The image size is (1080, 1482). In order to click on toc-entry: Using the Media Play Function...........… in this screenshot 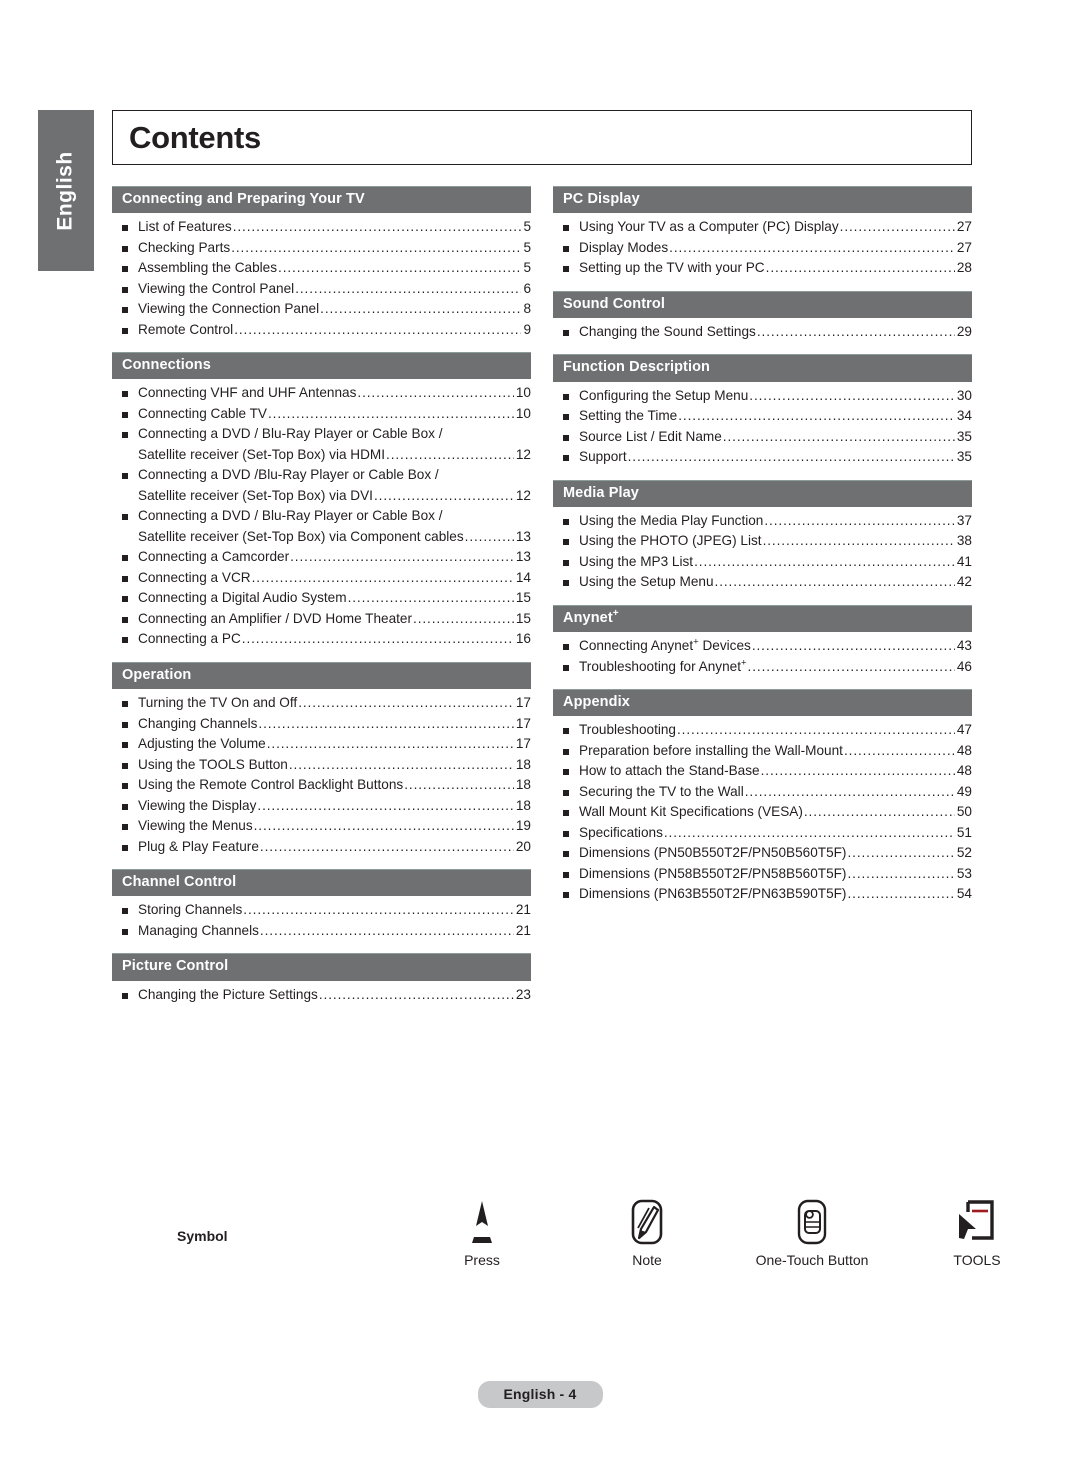, I will do `click(762, 521)`.